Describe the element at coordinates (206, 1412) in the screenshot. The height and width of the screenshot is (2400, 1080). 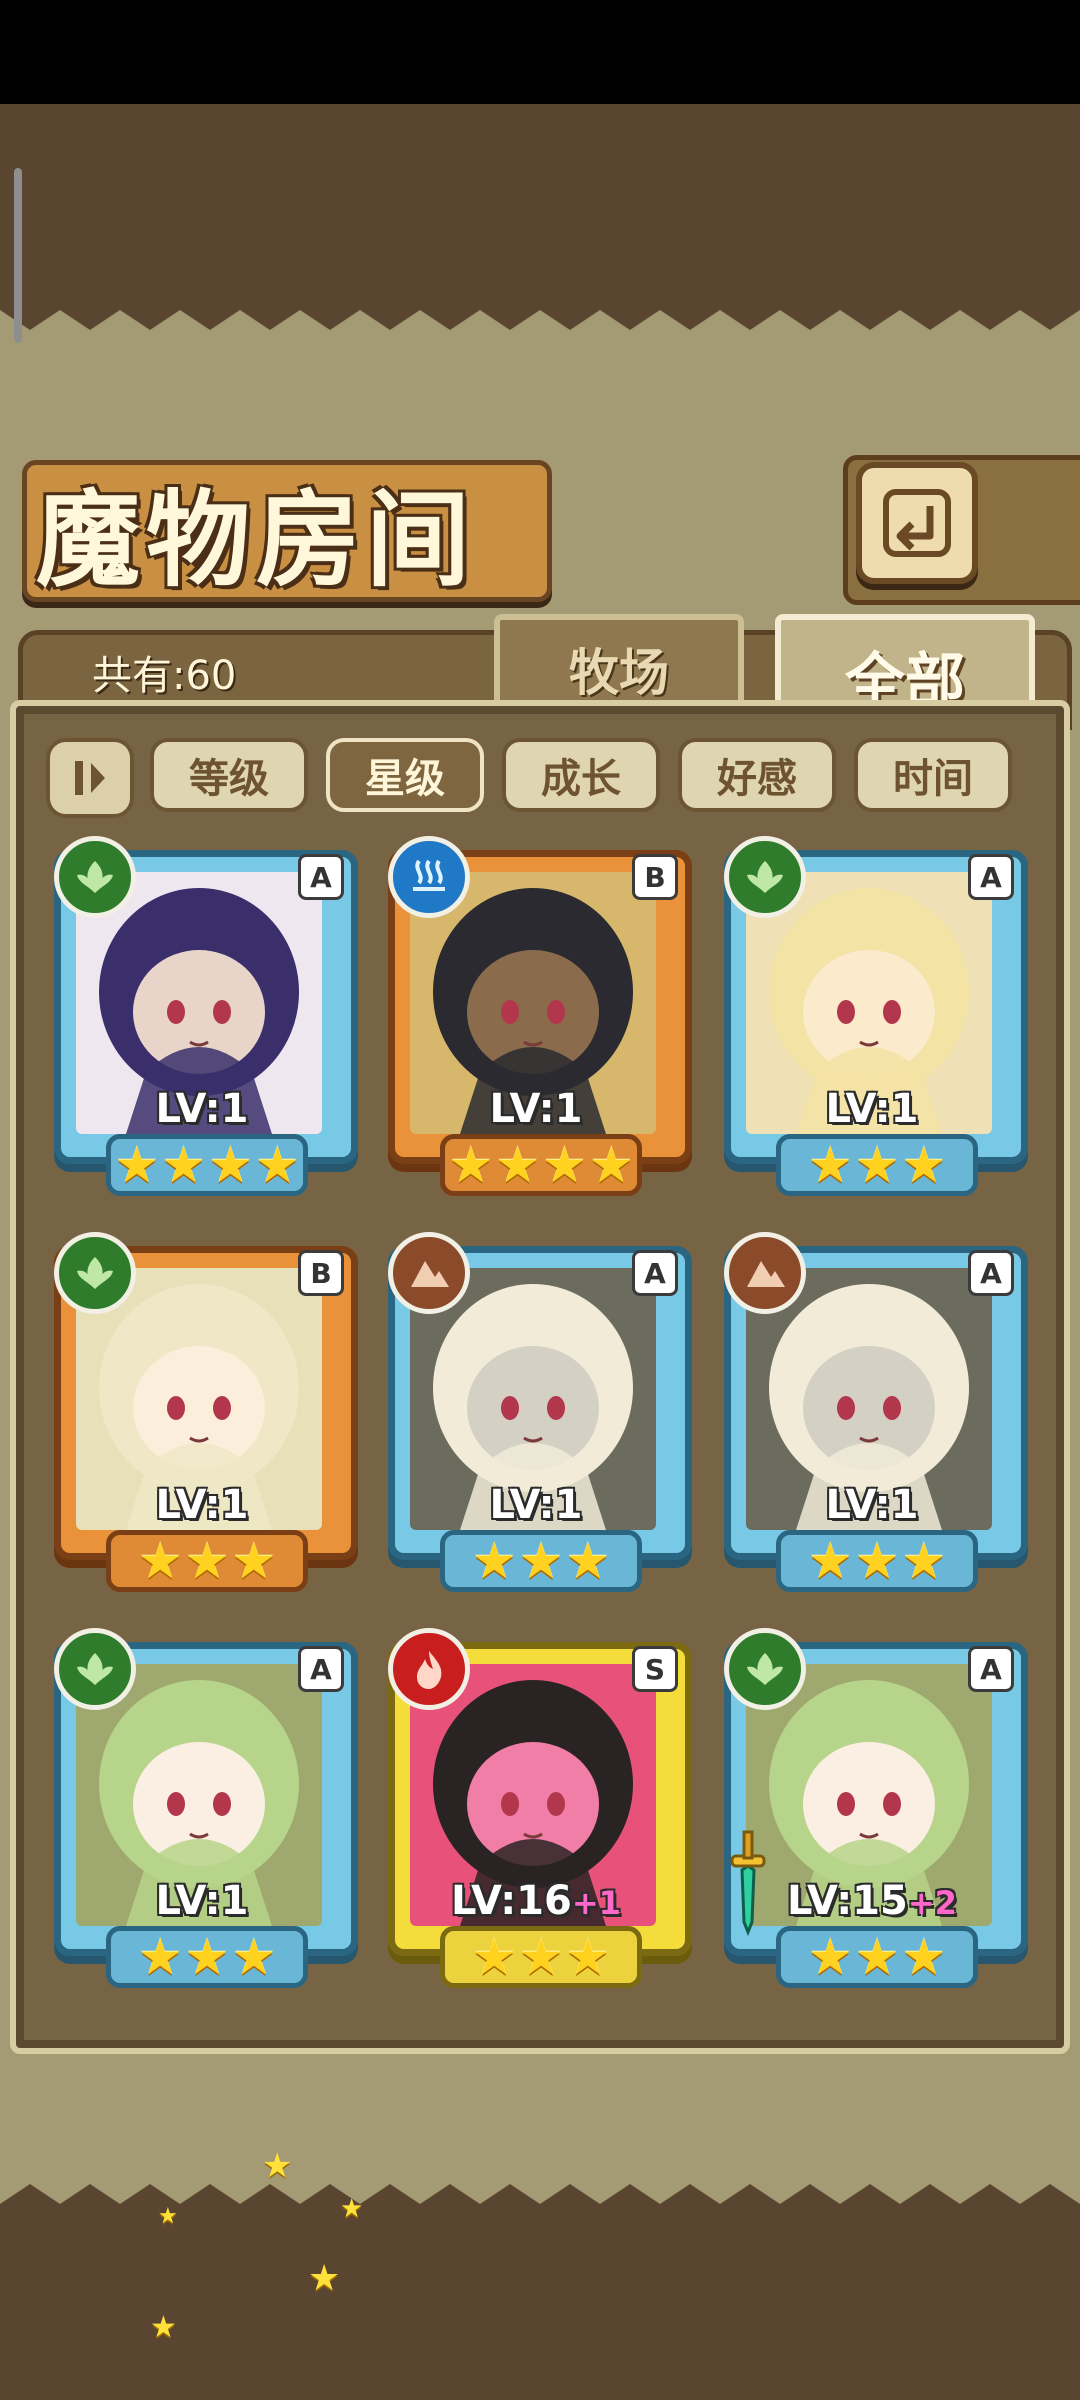
I see `monster-card: B LV:1 ★ ★ ★` at that location.